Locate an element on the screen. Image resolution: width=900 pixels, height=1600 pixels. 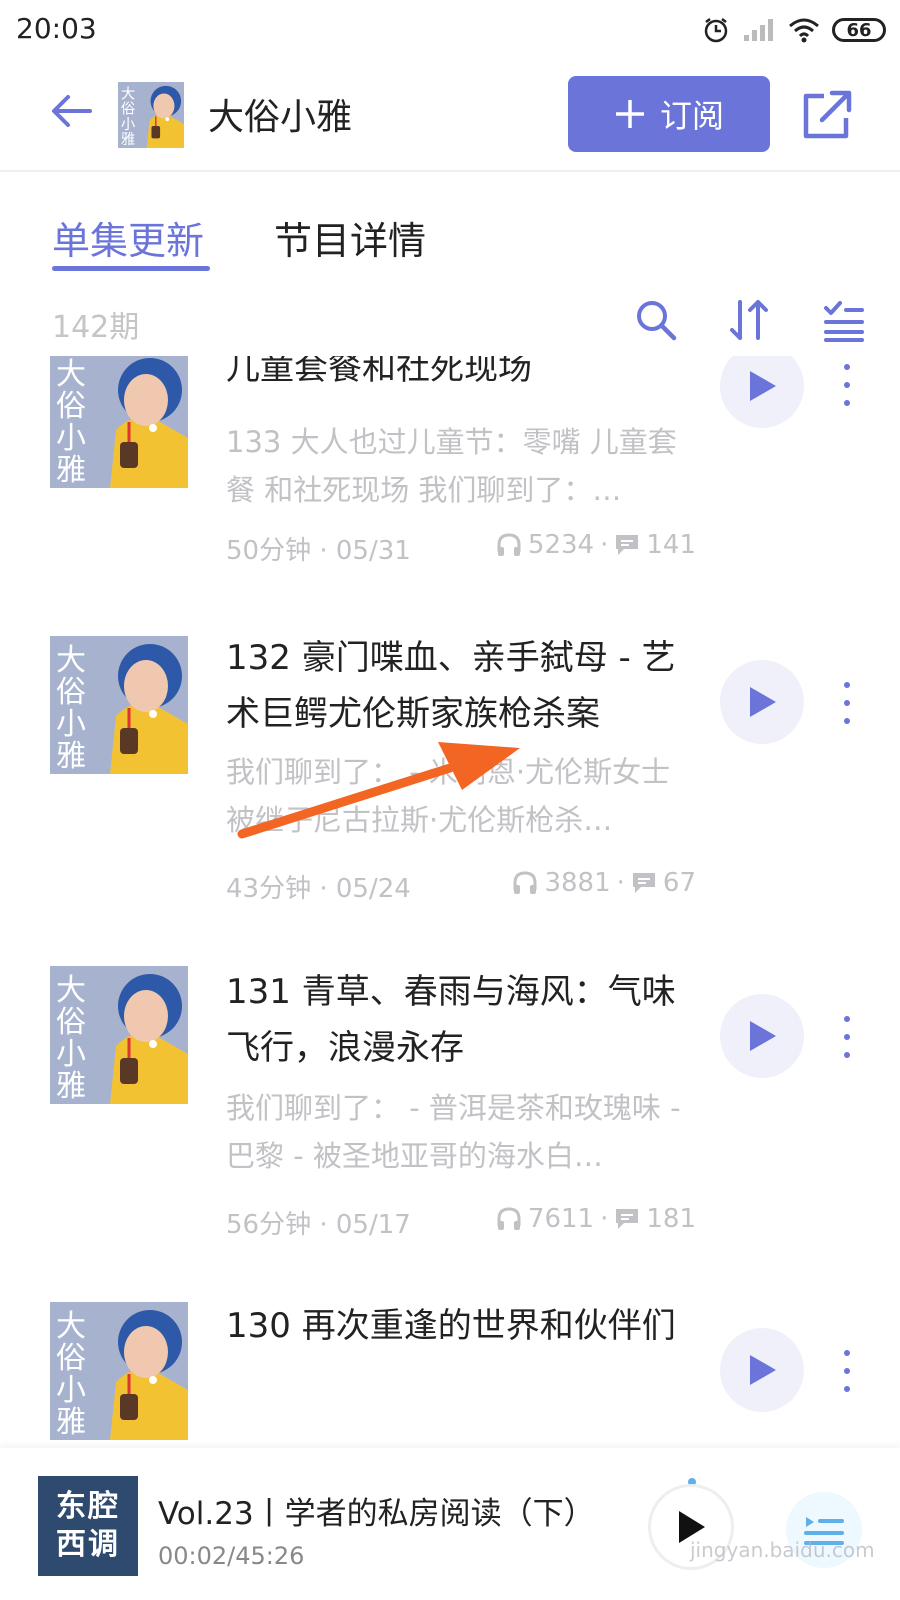
play-count: 3881 is located at coordinates (577, 883).